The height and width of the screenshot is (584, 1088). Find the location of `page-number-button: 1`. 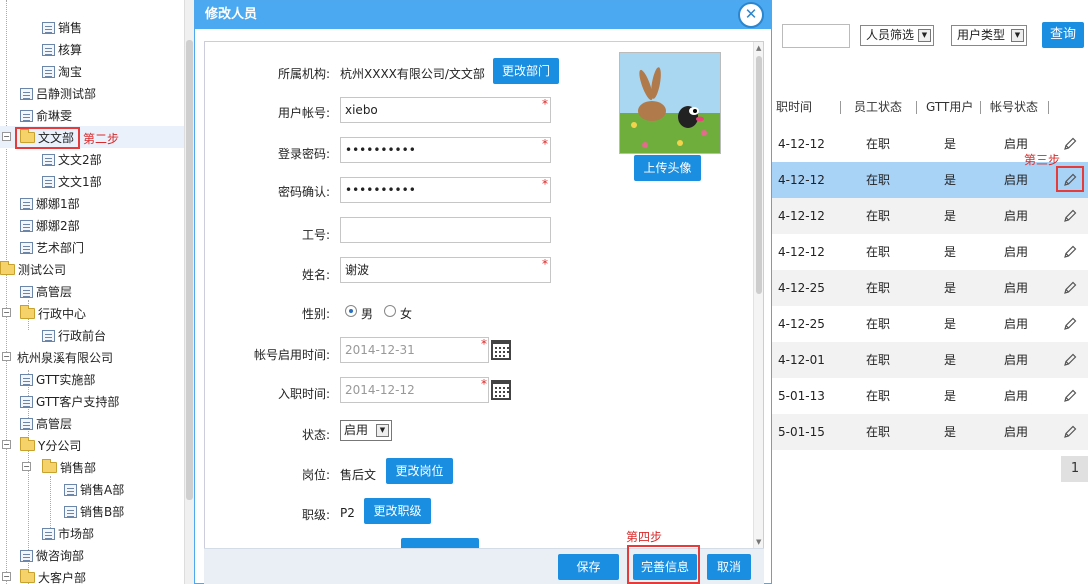

page-number-button: 1 is located at coordinates (1074, 469).